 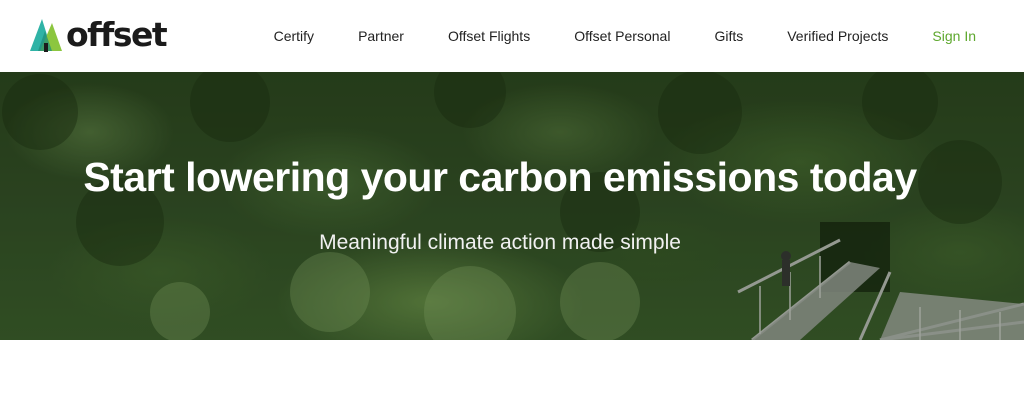 What do you see at coordinates (46, 35) in the screenshot?
I see `tree-logo-icon` at bounding box center [46, 35].